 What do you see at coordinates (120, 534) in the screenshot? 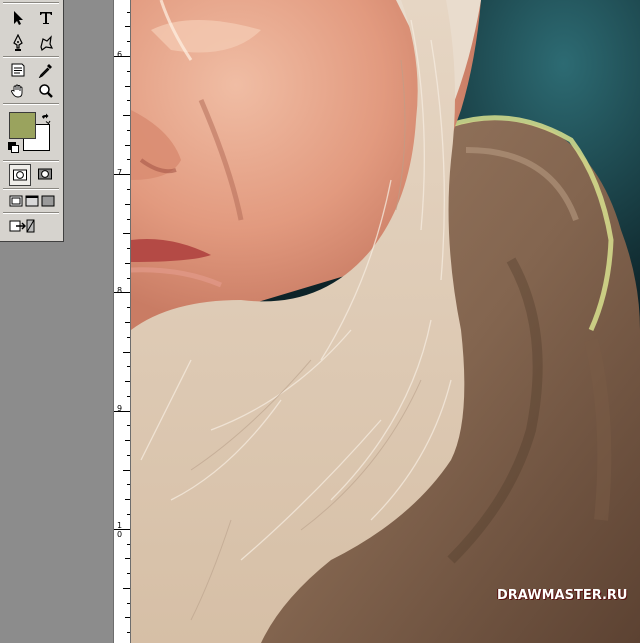
I see `ruler-label: 0` at bounding box center [120, 534].